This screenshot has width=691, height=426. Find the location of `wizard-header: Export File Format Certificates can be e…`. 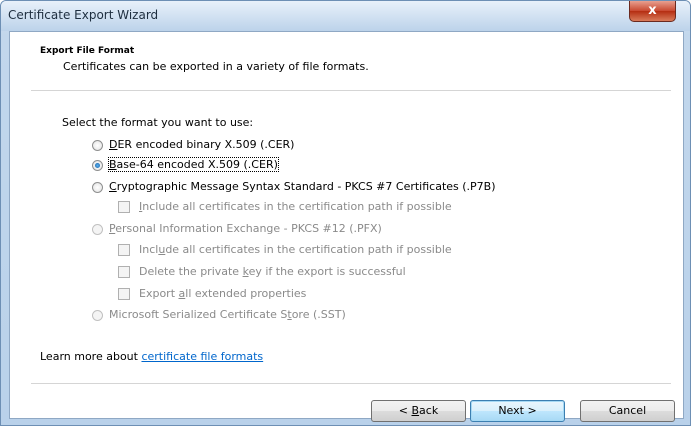

wizard-header: Export File Format Certificates can be e… is located at coordinates (346, 59).